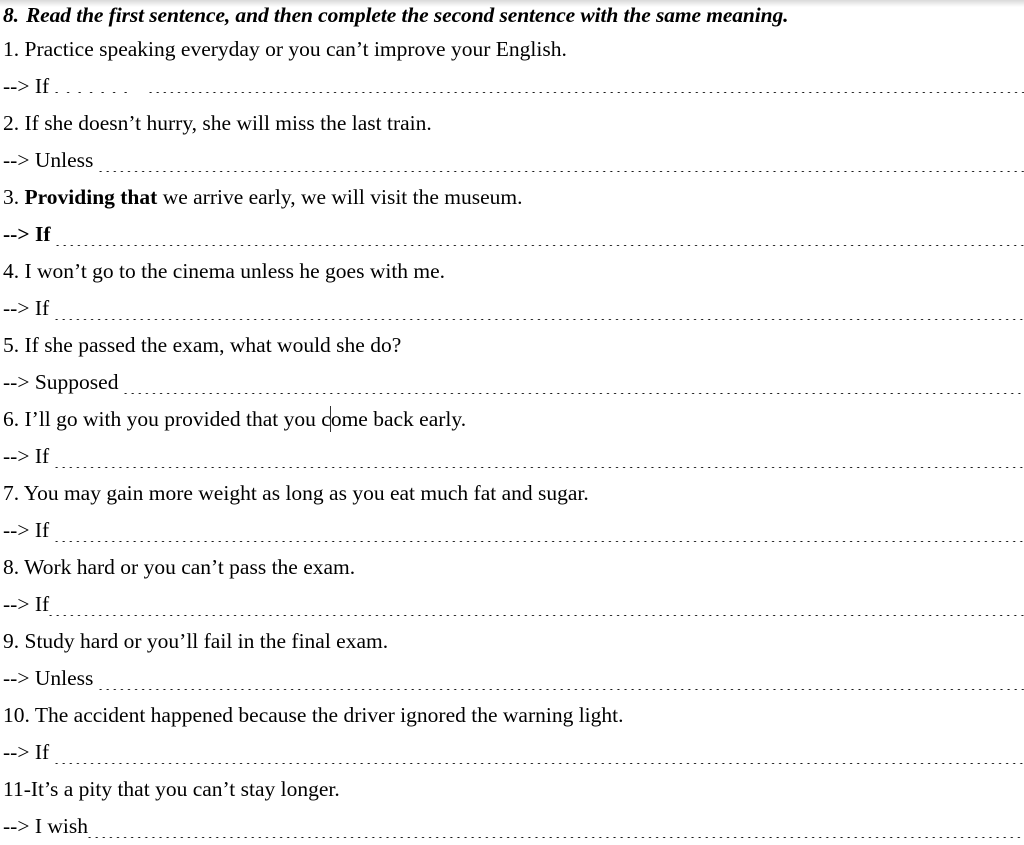 This screenshot has height=845, width=1024. Describe the element at coordinates (11, 493) in the screenshot. I see `question-number: 7.` at that location.